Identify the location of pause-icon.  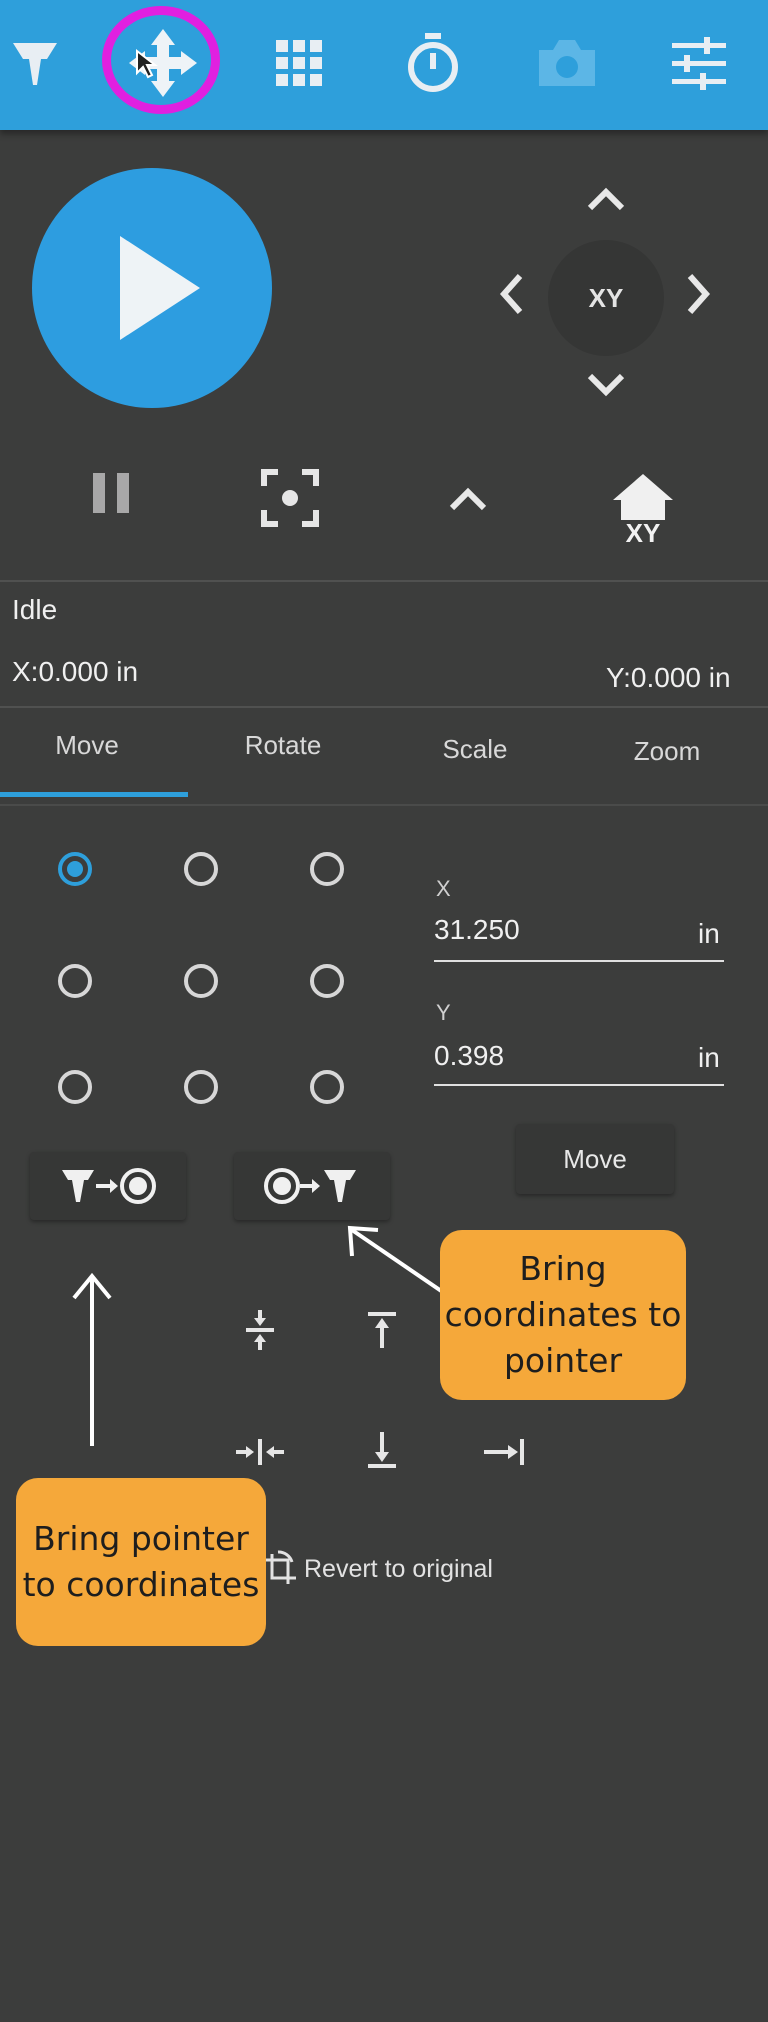
(111, 493).